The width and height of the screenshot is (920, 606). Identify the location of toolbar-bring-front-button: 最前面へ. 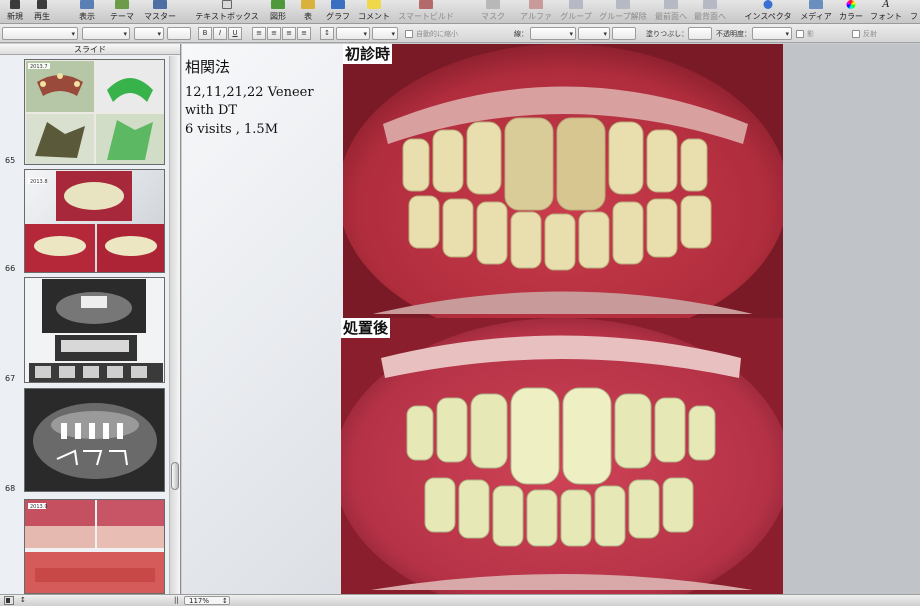
(671, 12).